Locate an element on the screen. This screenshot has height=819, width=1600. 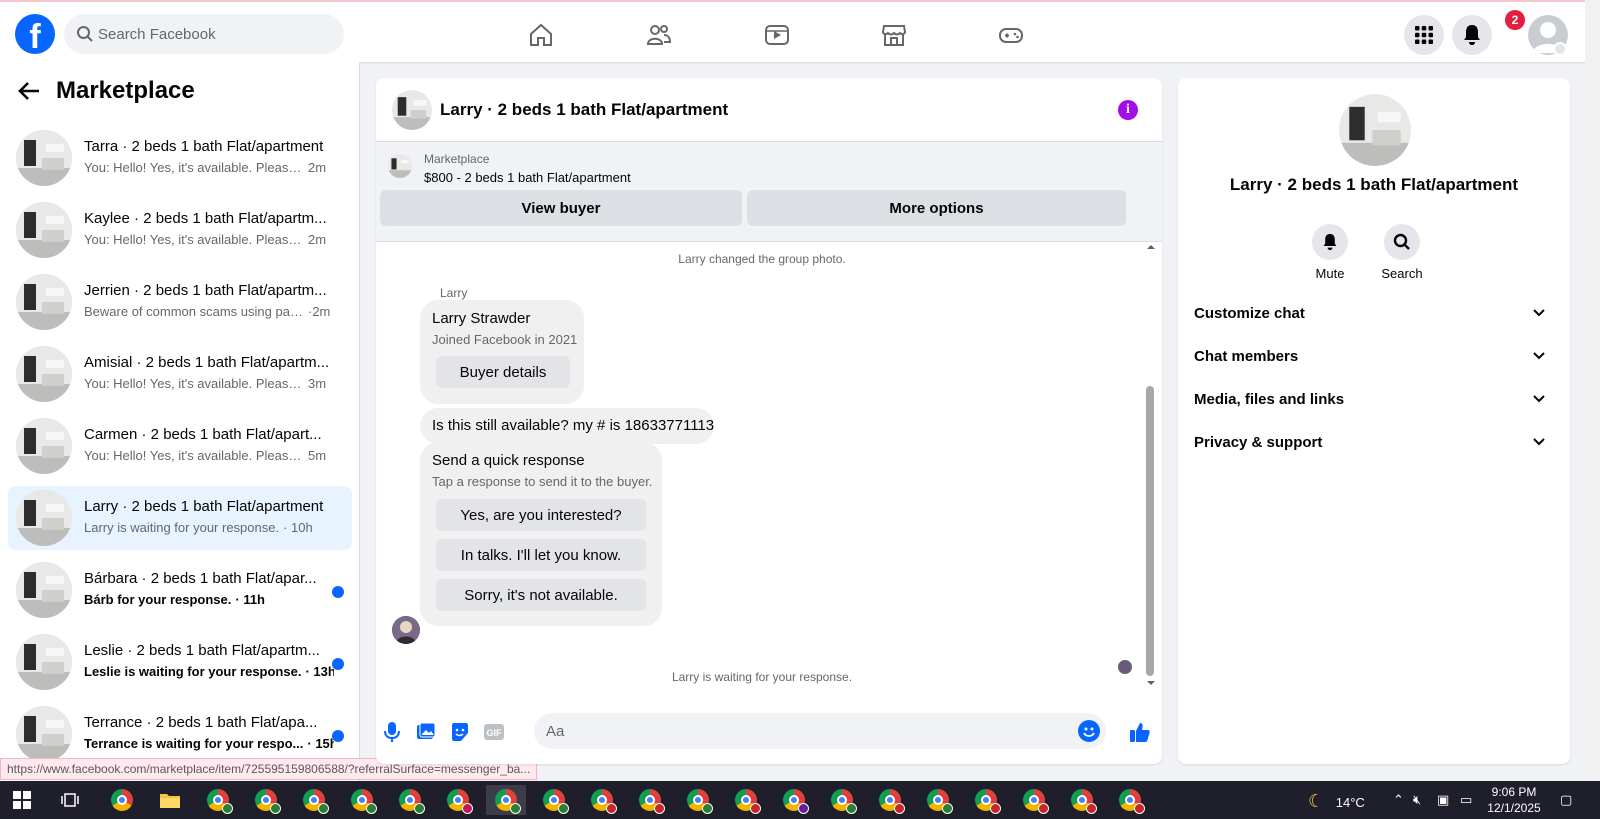
chat-members-section: Chat members is located at coordinates (1374, 357).